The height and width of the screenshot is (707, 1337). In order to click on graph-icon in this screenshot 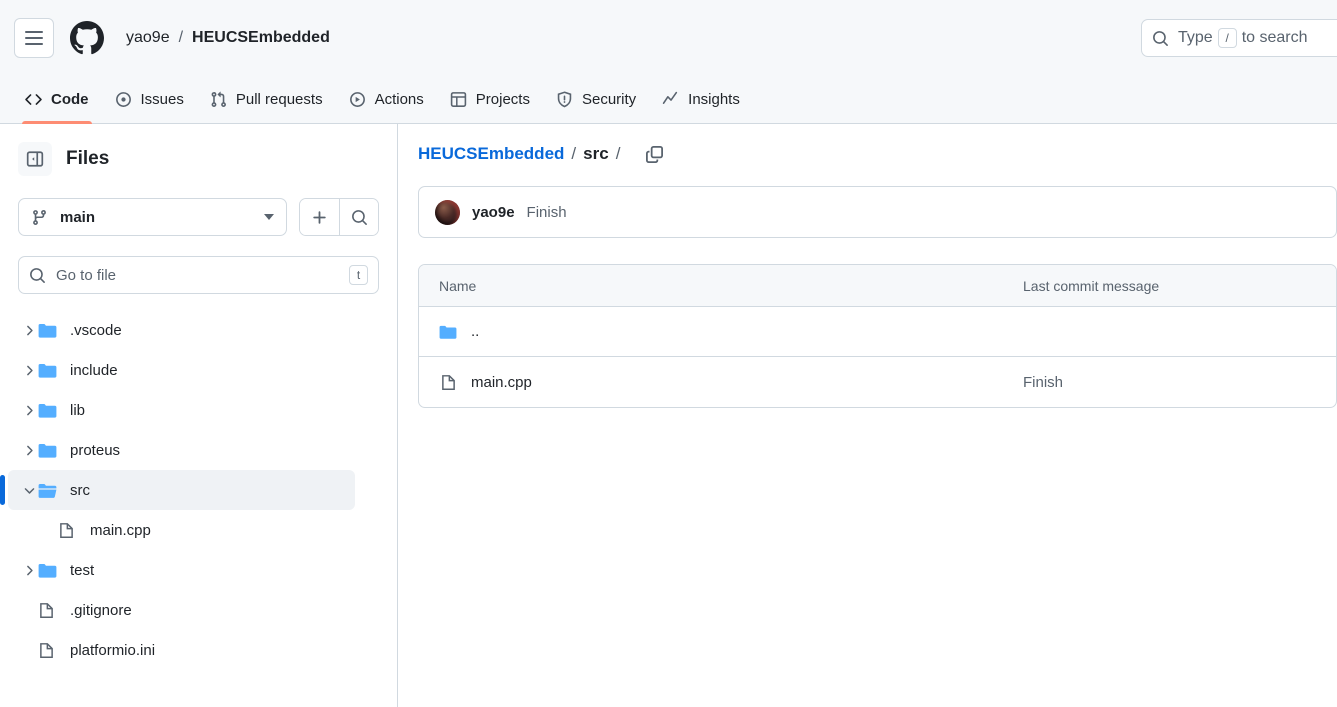, I will do `click(670, 98)`.